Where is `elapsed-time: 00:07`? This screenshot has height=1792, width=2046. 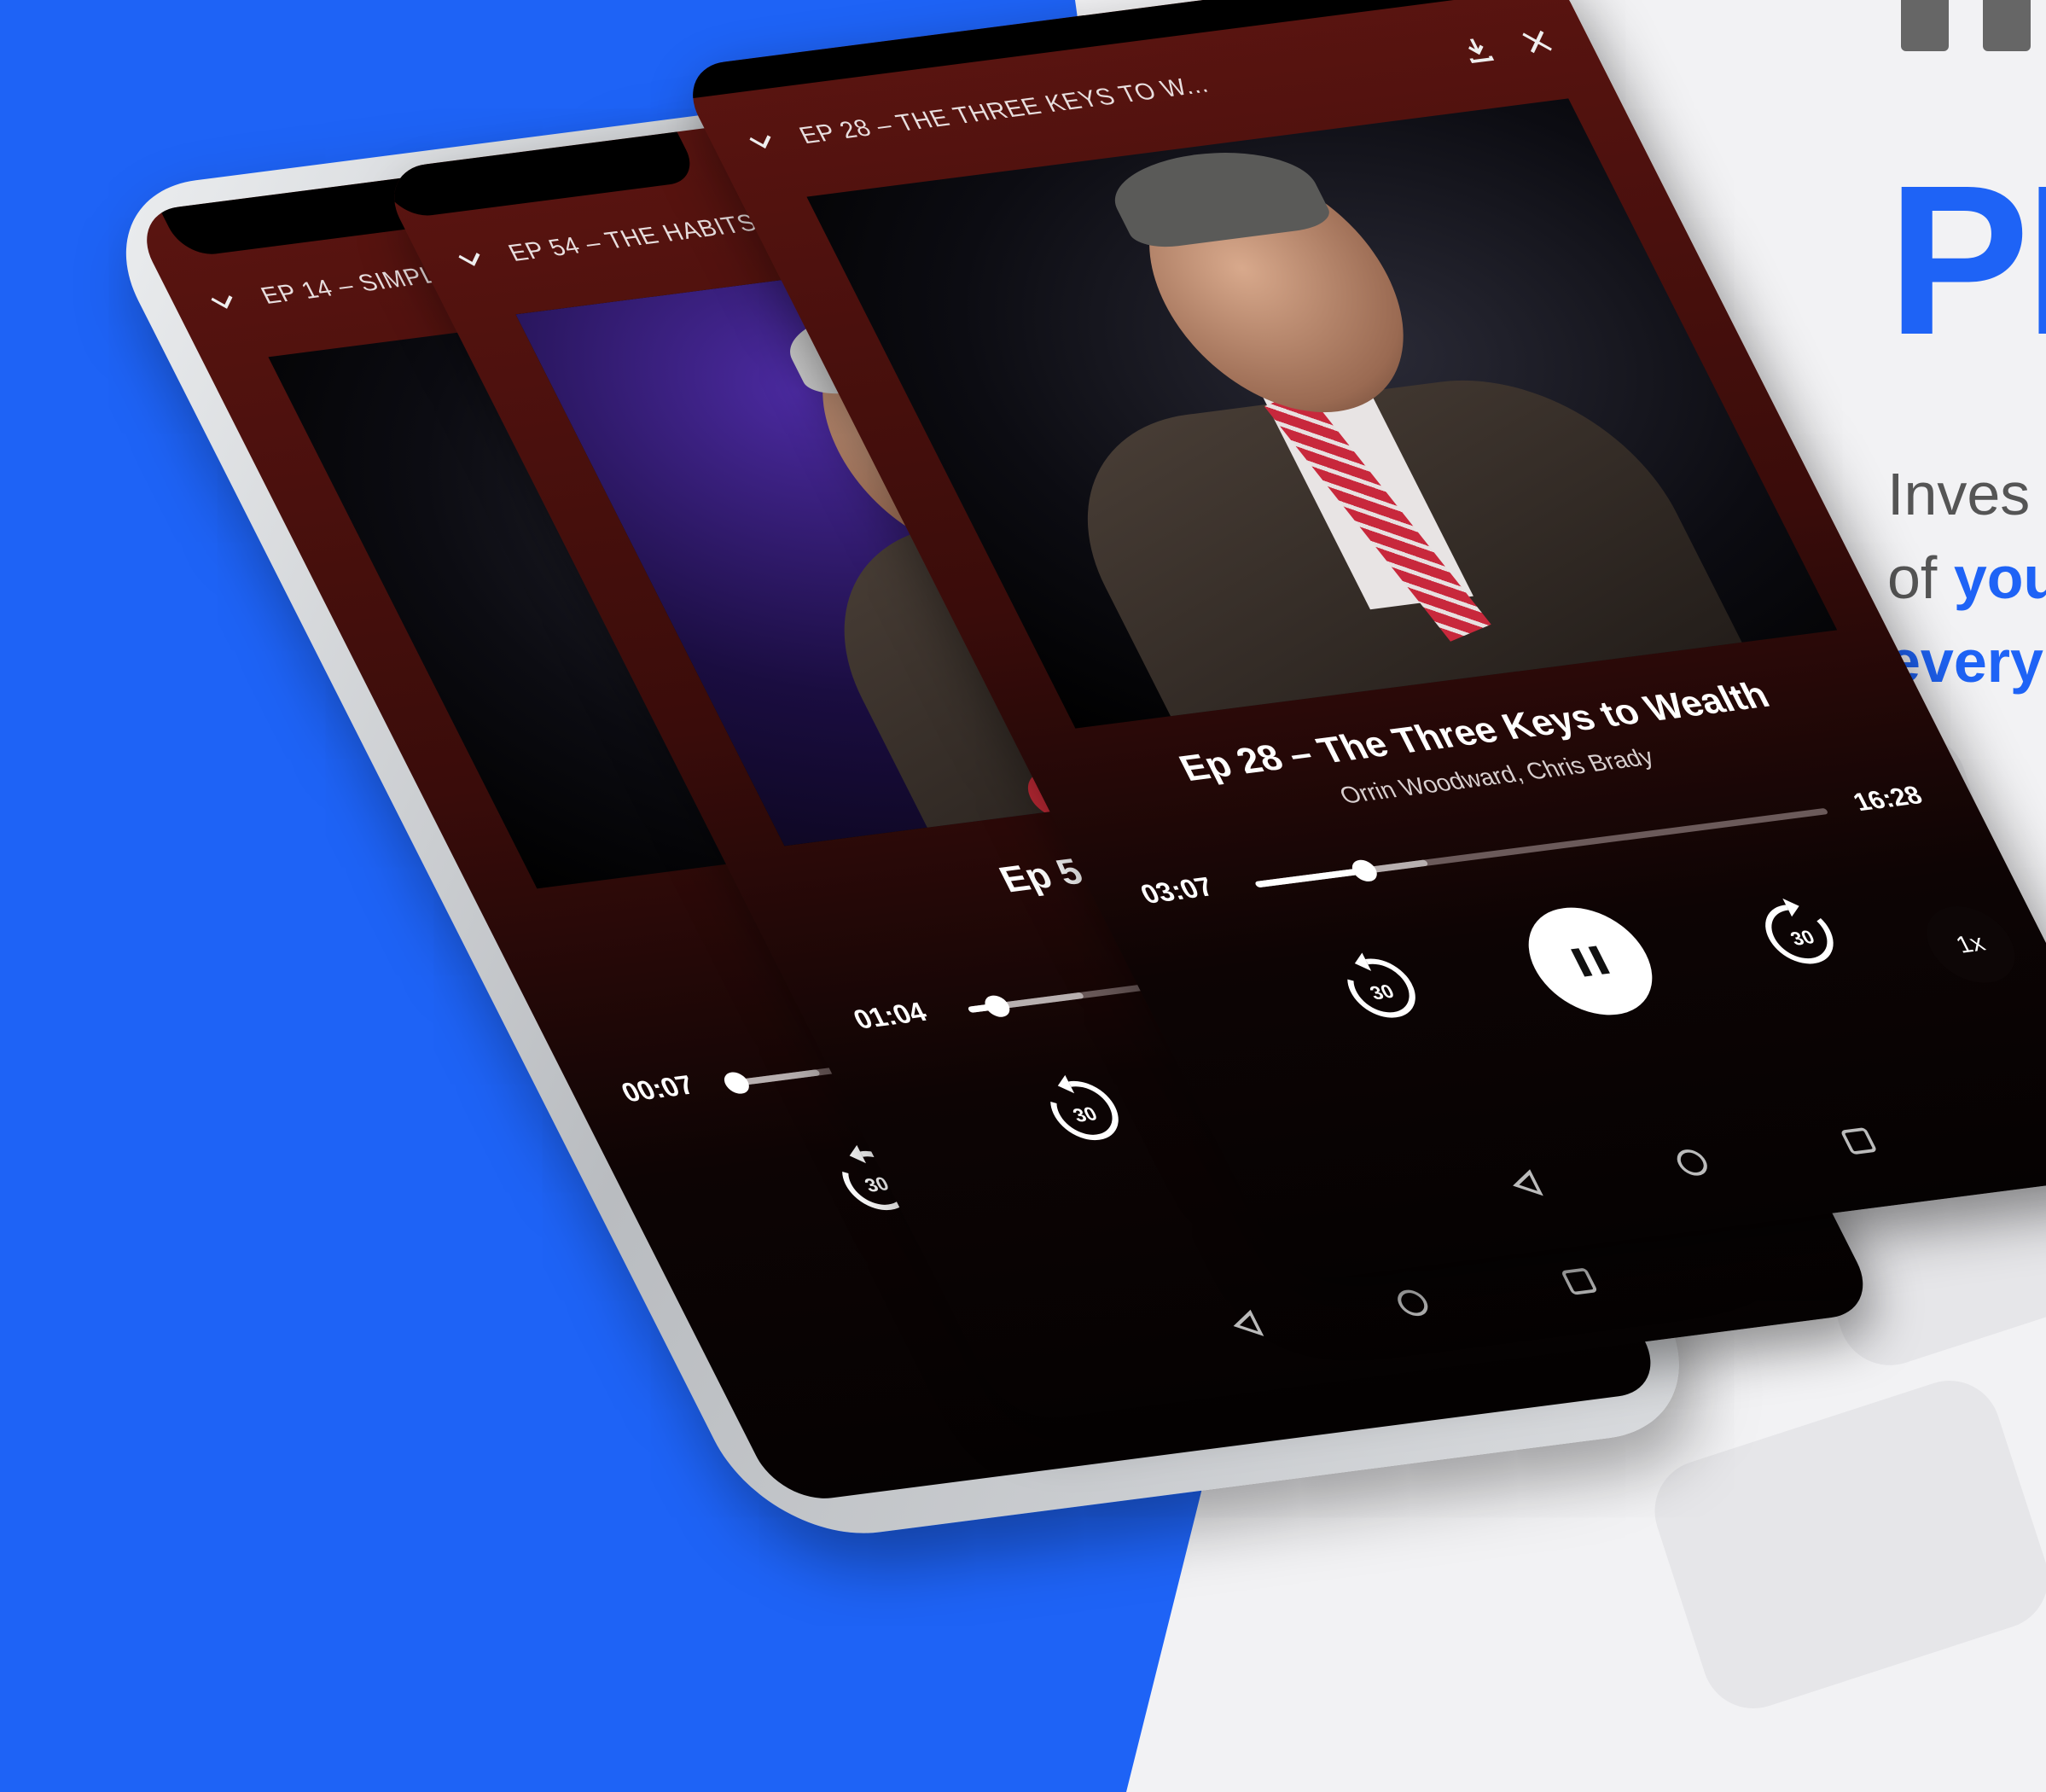 elapsed-time: 00:07 is located at coordinates (658, 1089).